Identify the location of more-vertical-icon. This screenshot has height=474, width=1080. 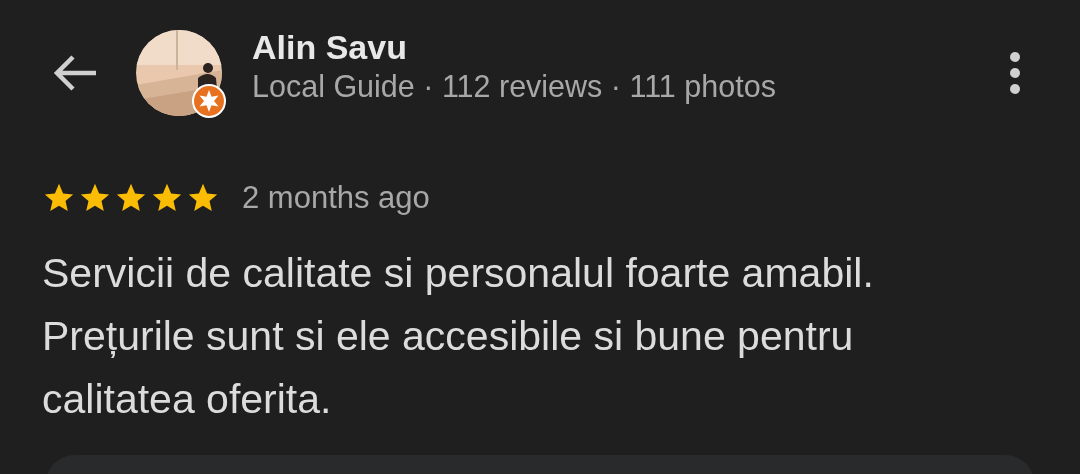
(1015, 73).